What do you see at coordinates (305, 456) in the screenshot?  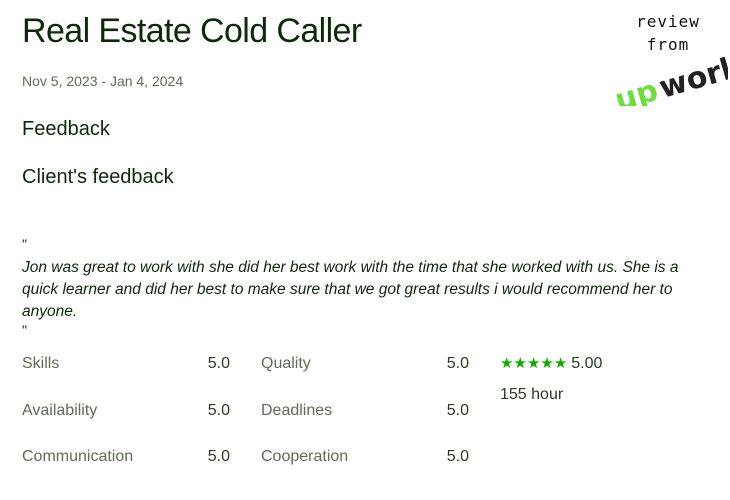 I see `metric-label-cooperation: Cooperation` at bounding box center [305, 456].